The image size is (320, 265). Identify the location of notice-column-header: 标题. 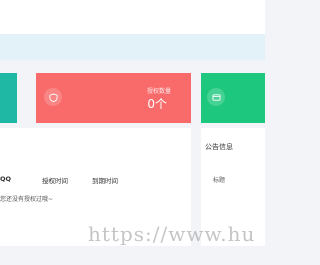
(219, 180).